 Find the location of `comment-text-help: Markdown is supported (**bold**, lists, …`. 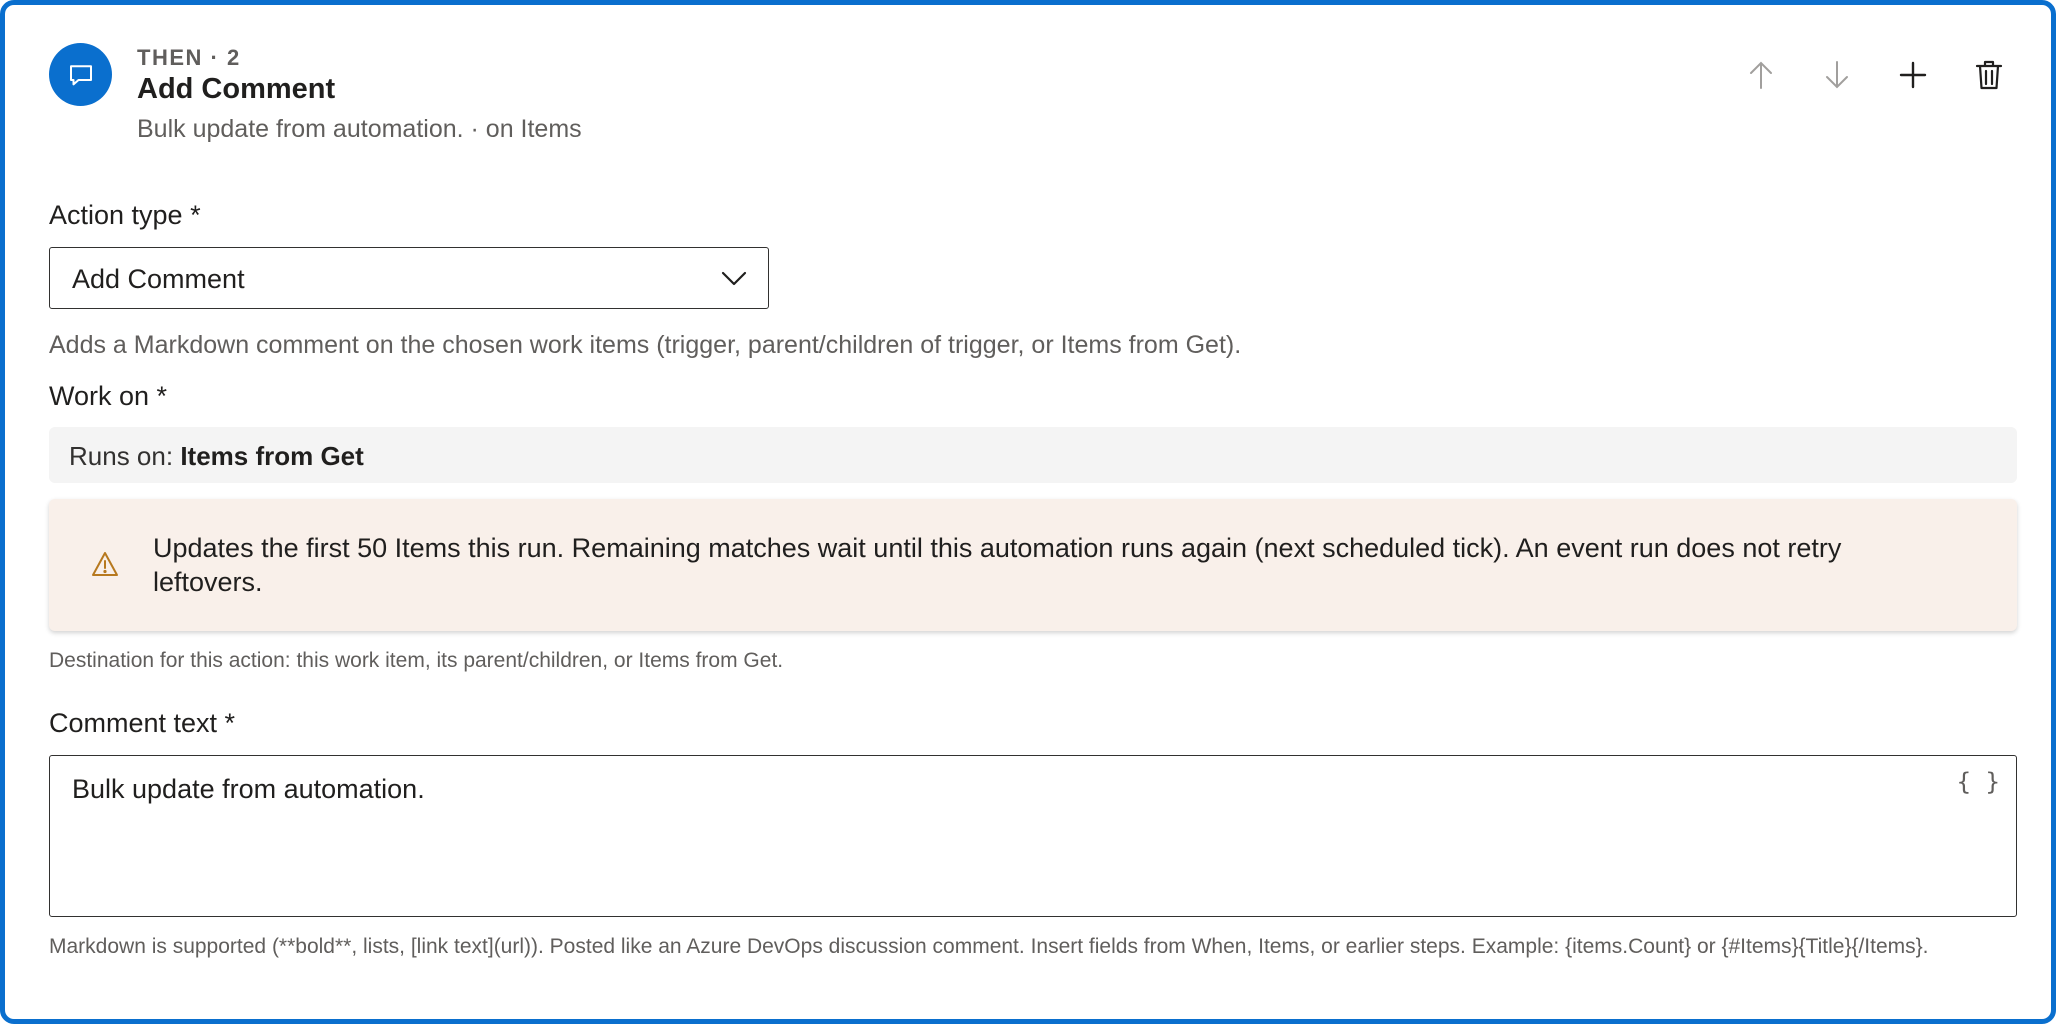

comment-text-help: Markdown is supported (**bold**, lists, … is located at coordinates (989, 946).